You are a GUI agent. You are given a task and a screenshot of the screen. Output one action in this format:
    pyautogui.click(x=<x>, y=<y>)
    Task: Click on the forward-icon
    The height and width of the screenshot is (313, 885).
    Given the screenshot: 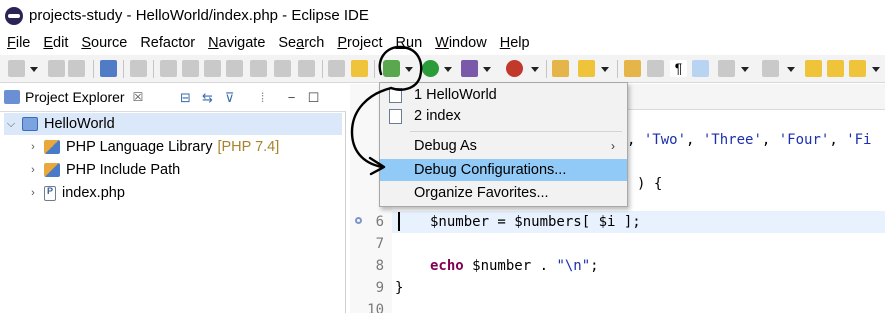 What is the action you would take?
    pyautogui.click(x=835, y=68)
    